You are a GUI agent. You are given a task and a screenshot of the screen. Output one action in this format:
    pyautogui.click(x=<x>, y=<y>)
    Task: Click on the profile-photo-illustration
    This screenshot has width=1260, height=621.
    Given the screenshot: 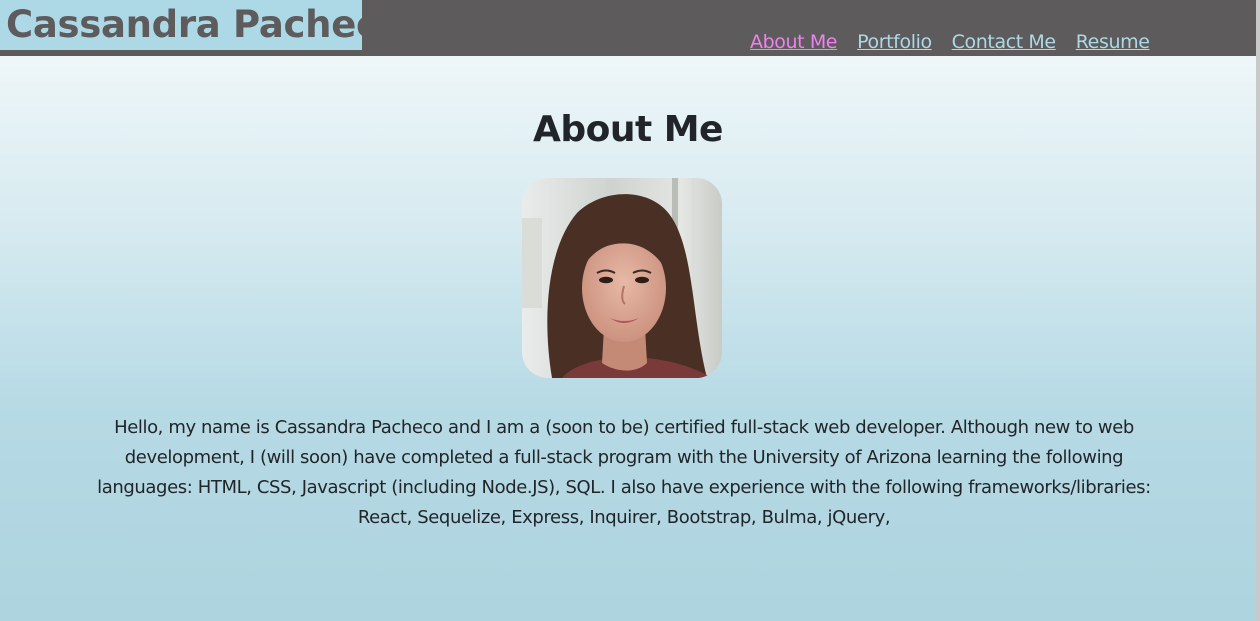 What is the action you would take?
    pyautogui.click(x=622, y=278)
    